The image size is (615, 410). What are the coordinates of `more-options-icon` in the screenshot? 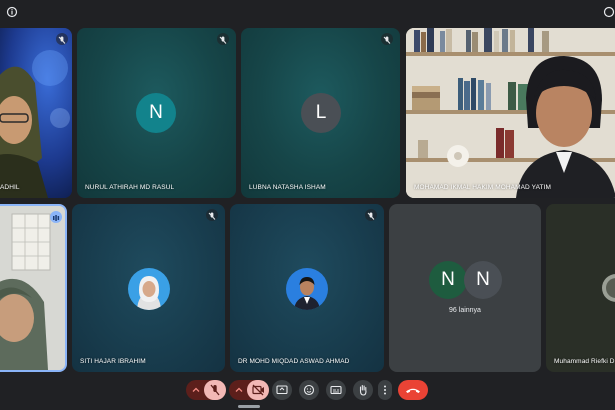 It's located at (385, 390).